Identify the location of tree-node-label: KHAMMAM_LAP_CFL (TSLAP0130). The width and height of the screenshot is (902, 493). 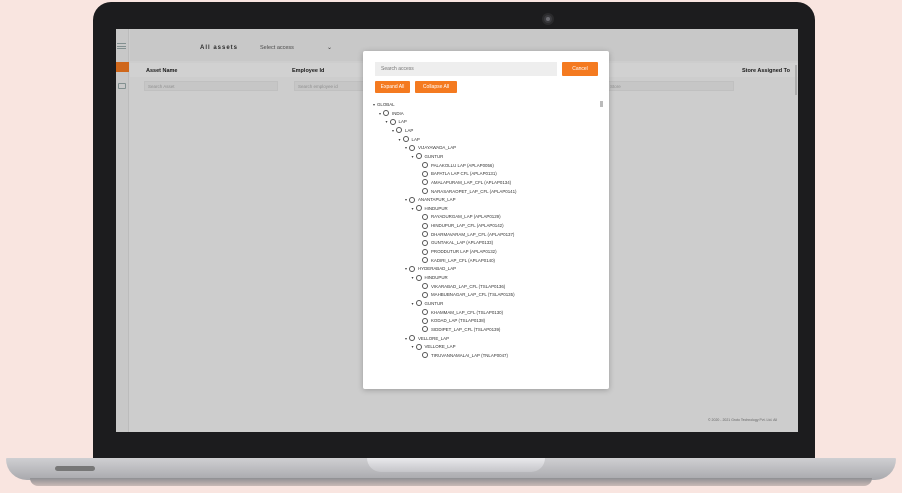
(467, 312).